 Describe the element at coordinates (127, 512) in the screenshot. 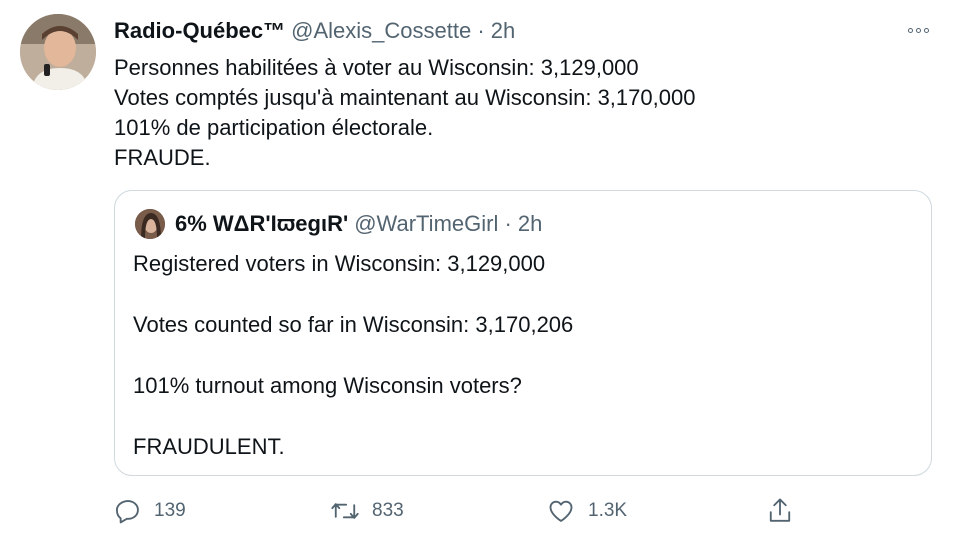

I see `reply-icon` at that location.